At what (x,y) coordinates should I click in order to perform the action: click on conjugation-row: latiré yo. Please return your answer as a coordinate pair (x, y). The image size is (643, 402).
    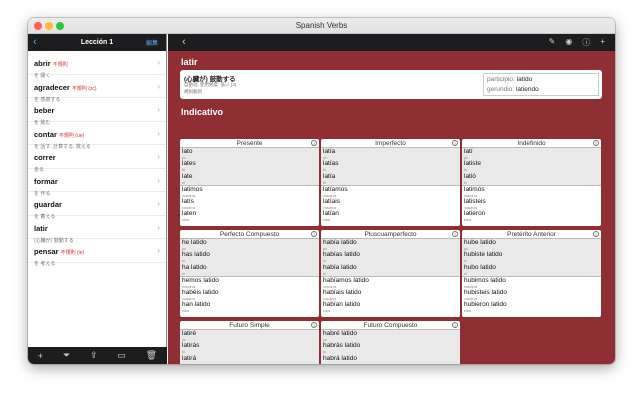
    Looking at the image, I should click on (249, 336).